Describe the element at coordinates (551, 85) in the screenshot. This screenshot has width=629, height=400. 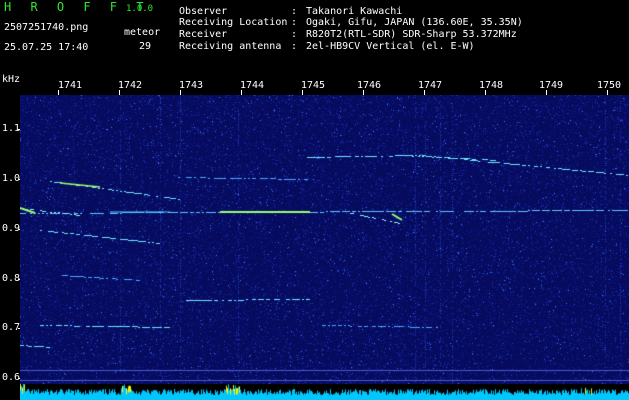
I see `x-tick-label: 1749` at that location.